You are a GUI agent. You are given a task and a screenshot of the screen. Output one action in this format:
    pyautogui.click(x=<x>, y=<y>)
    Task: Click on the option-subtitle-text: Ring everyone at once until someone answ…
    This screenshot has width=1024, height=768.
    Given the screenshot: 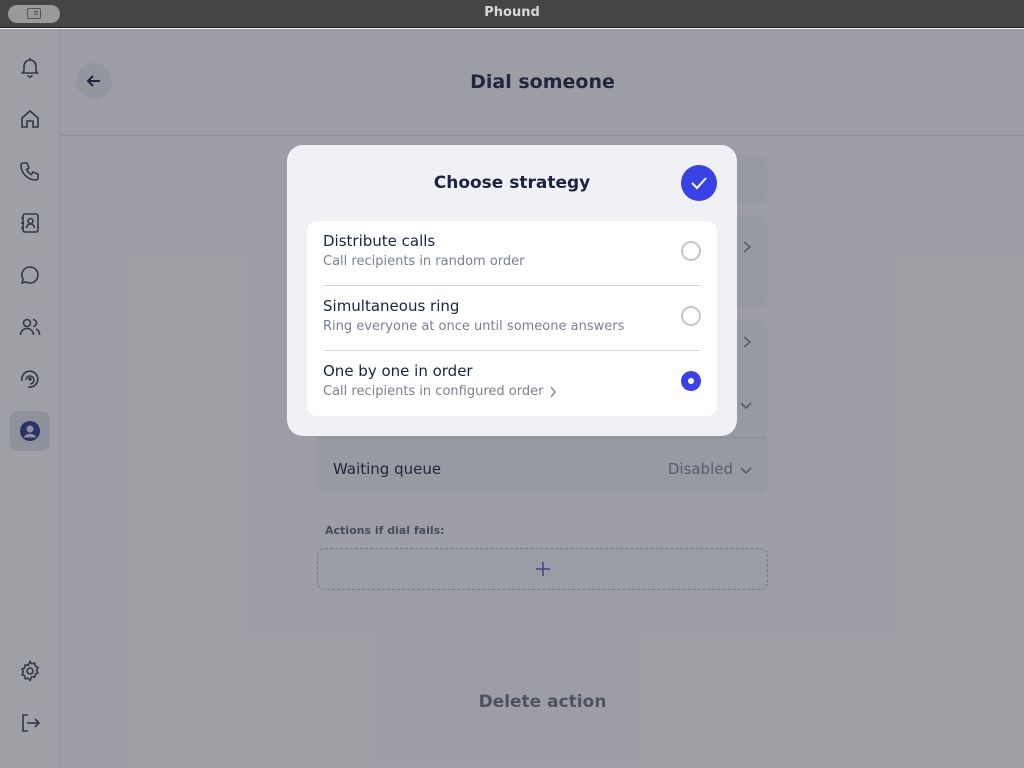 What is the action you would take?
    pyautogui.click(x=474, y=326)
    